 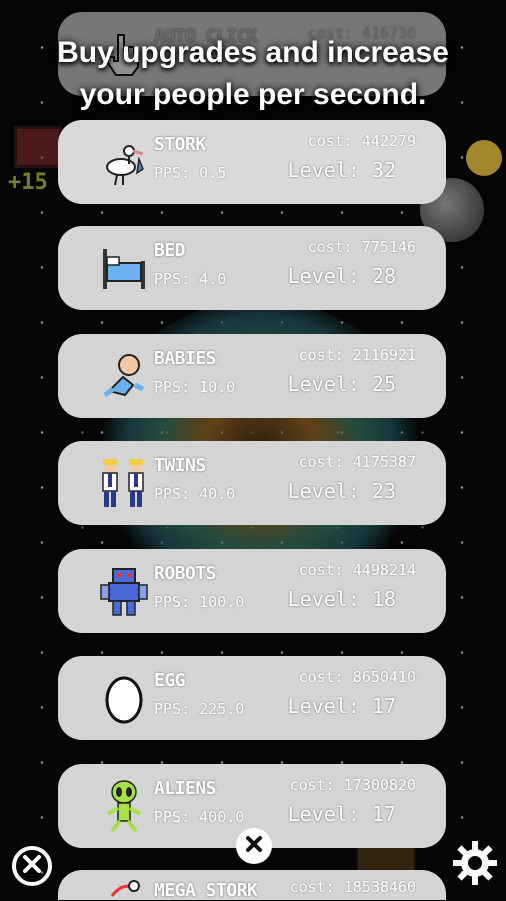 What do you see at coordinates (341, 276) in the screenshot?
I see `upgrade-level: Level: 28` at bounding box center [341, 276].